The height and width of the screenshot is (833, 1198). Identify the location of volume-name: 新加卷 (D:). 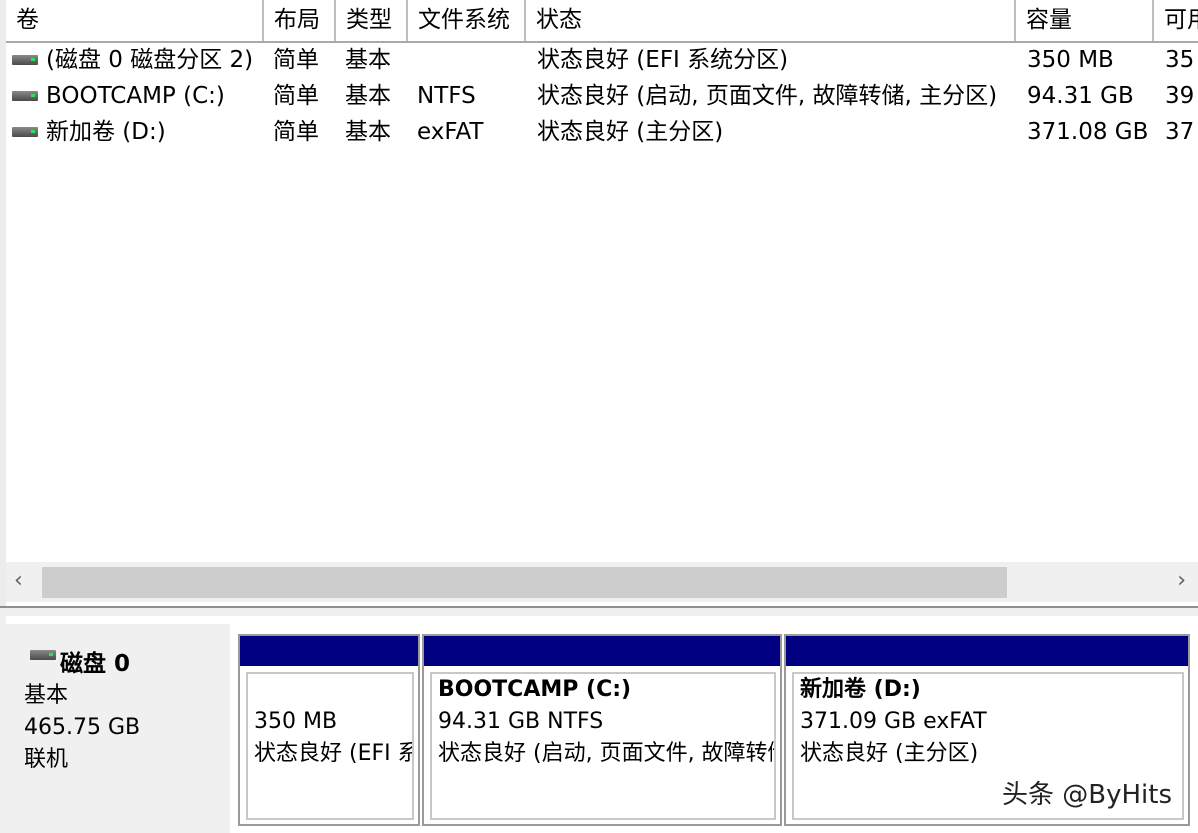
(106, 132).